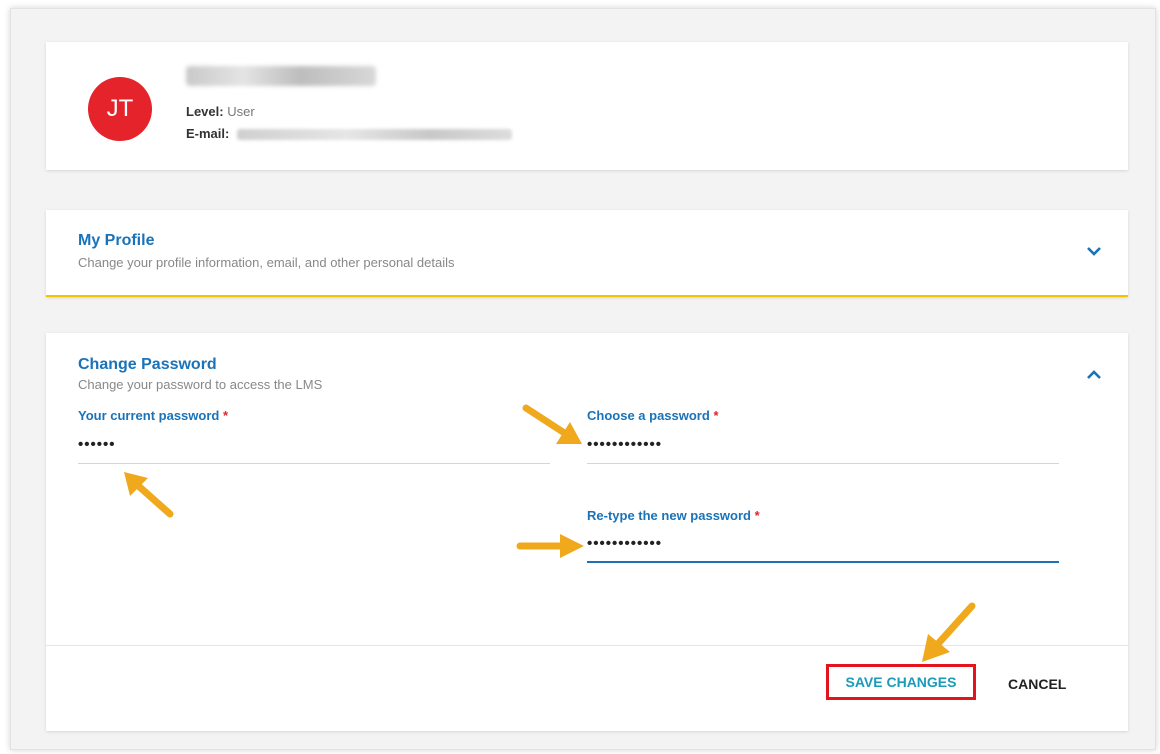 The image size is (1160, 754). What do you see at coordinates (147, 365) in the screenshot?
I see `change-password-title: Change Password` at bounding box center [147, 365].